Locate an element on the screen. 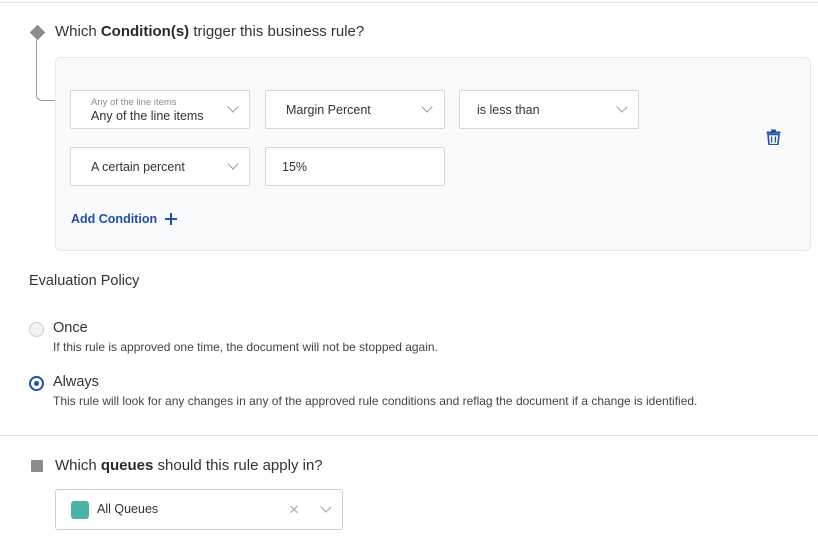 This screenshot has width=818, height=548. condition-compare-type-value: A certain percent is located at coordinates (138, 167).